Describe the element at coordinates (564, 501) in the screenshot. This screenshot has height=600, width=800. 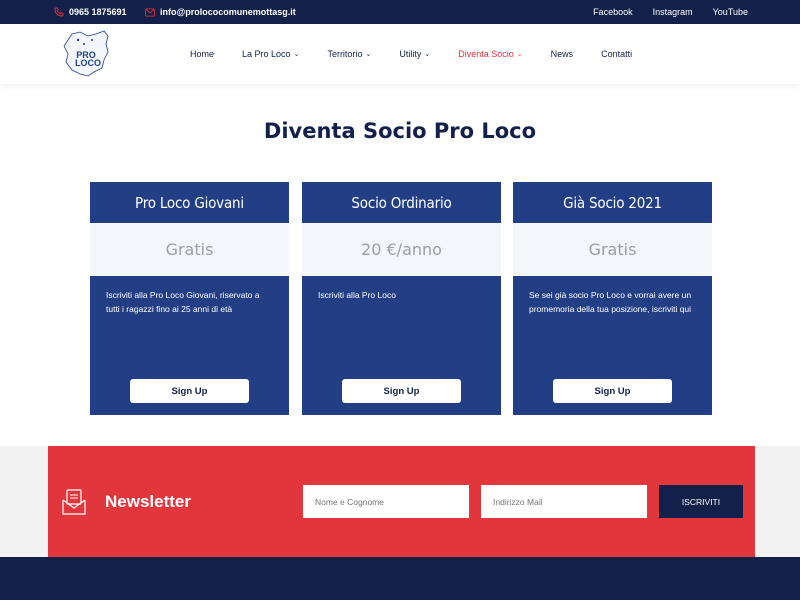
I see `email-input` at that location.